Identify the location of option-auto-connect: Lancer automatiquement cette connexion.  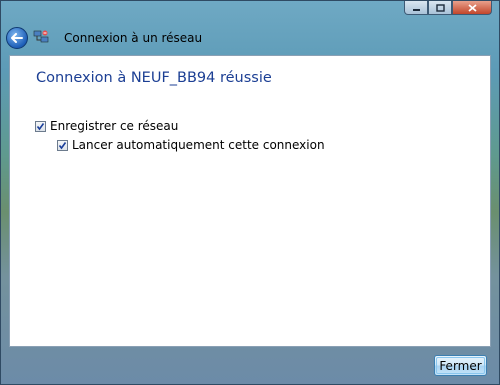
(191, 145).